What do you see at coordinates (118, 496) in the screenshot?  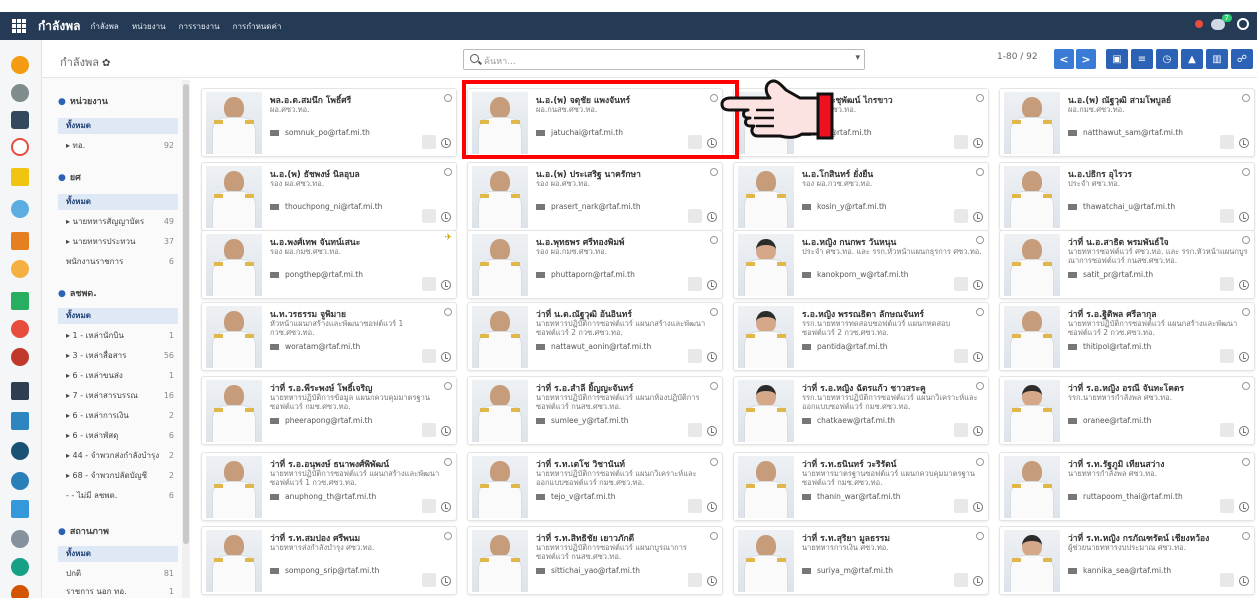 I see `filter-item: - - ไม่มี ลชพด. 6` at bounding box center [118, 496].